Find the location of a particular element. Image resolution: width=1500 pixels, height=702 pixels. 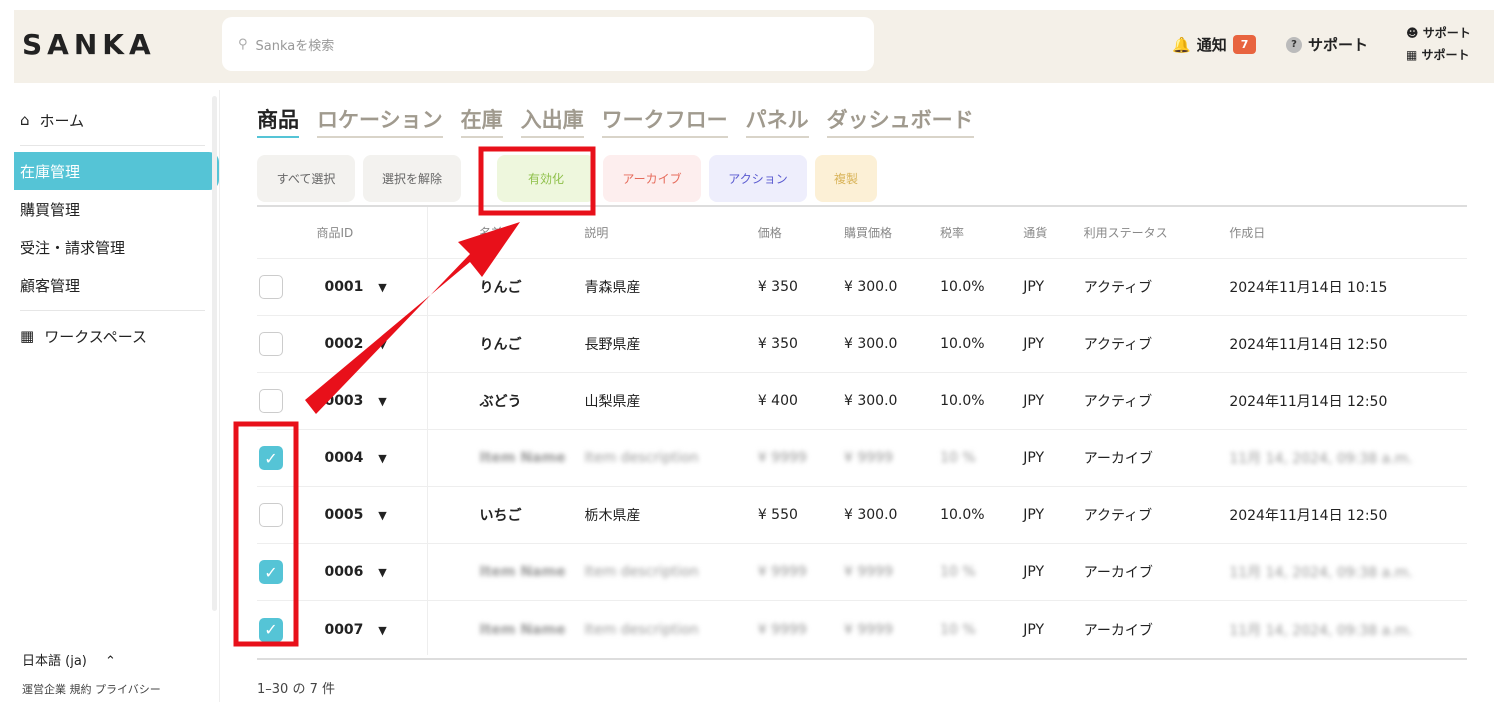

col-header: 価格 is located at coordinates (801, 232).